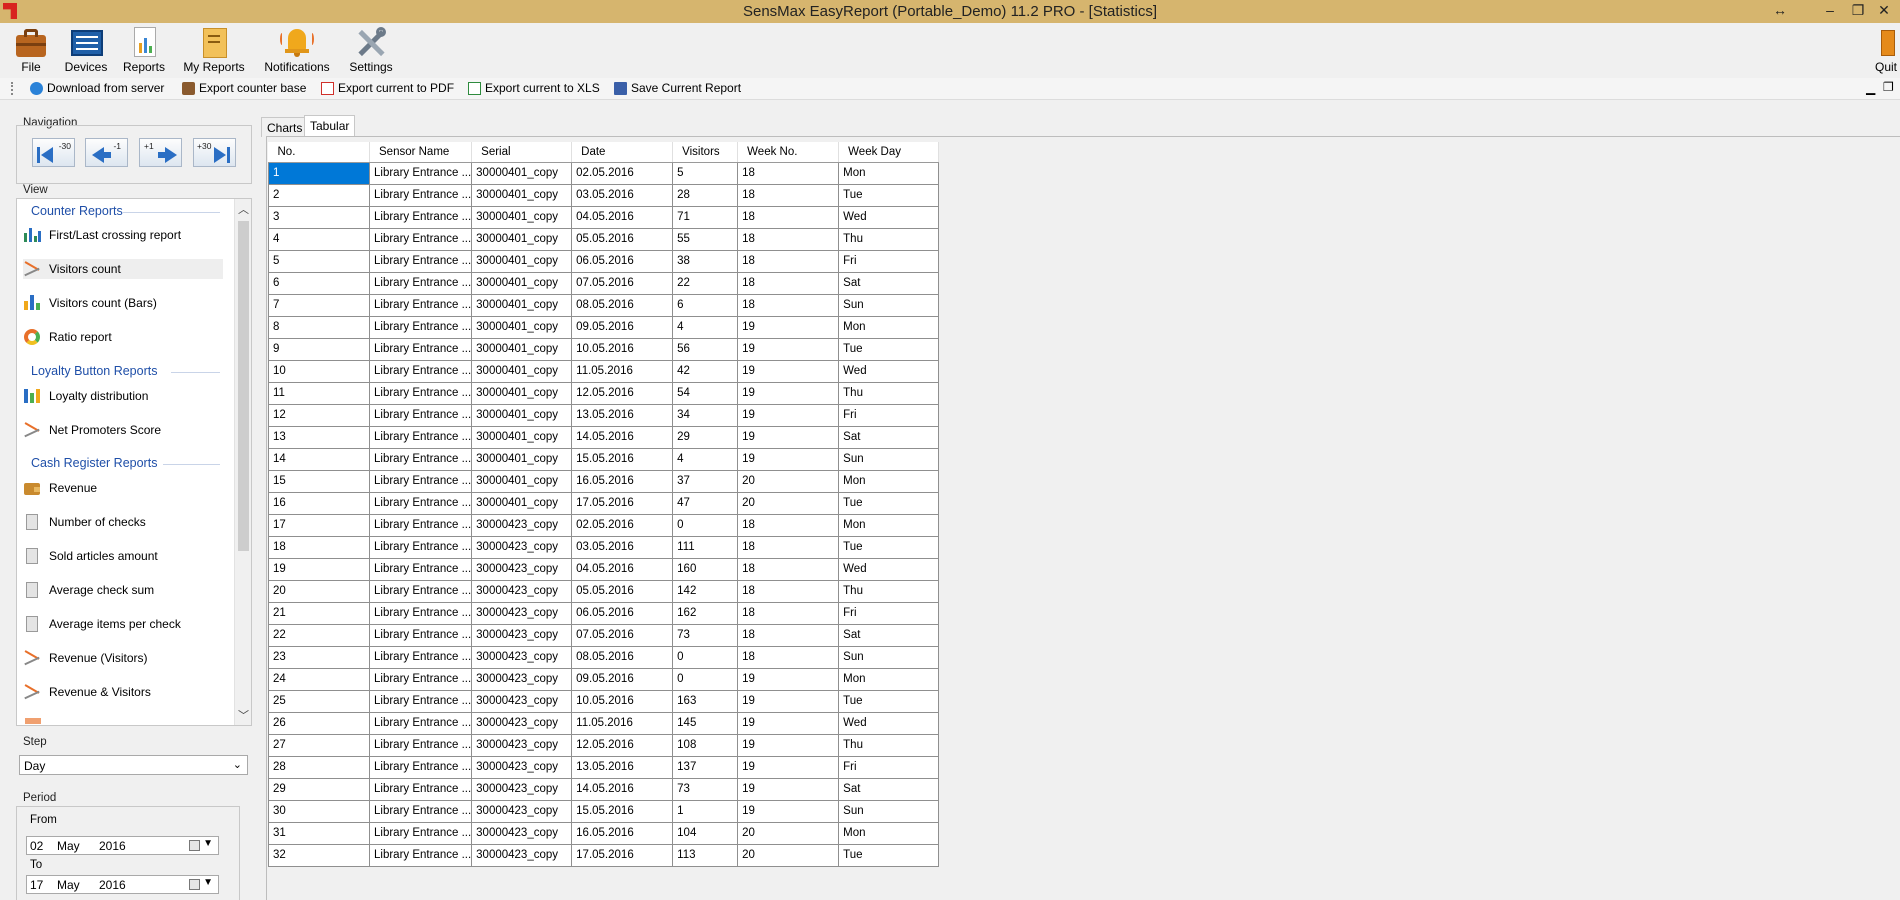 Image resolution: width=1900 pixels, height=900 pixels. I want to click on cell-visitors: 162, so click(705, 613).